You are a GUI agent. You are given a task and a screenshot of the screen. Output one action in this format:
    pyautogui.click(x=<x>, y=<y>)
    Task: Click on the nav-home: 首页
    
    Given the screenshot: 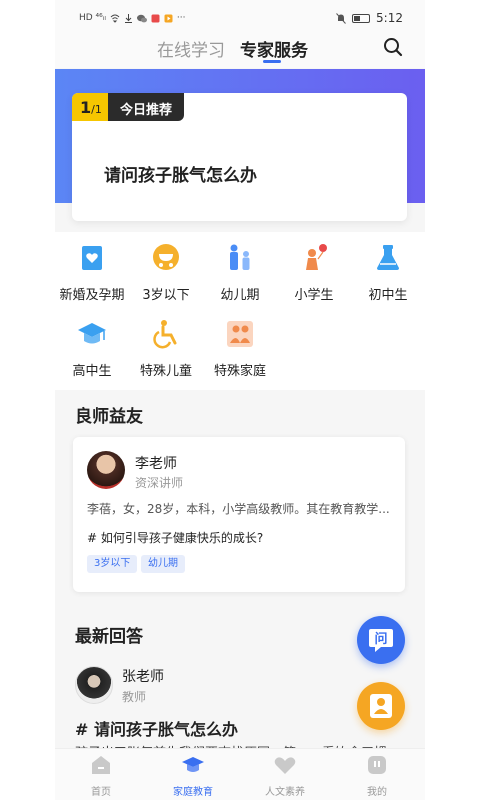 What is the action you would take?
    pyautogui.click(x=101, y=775)
    